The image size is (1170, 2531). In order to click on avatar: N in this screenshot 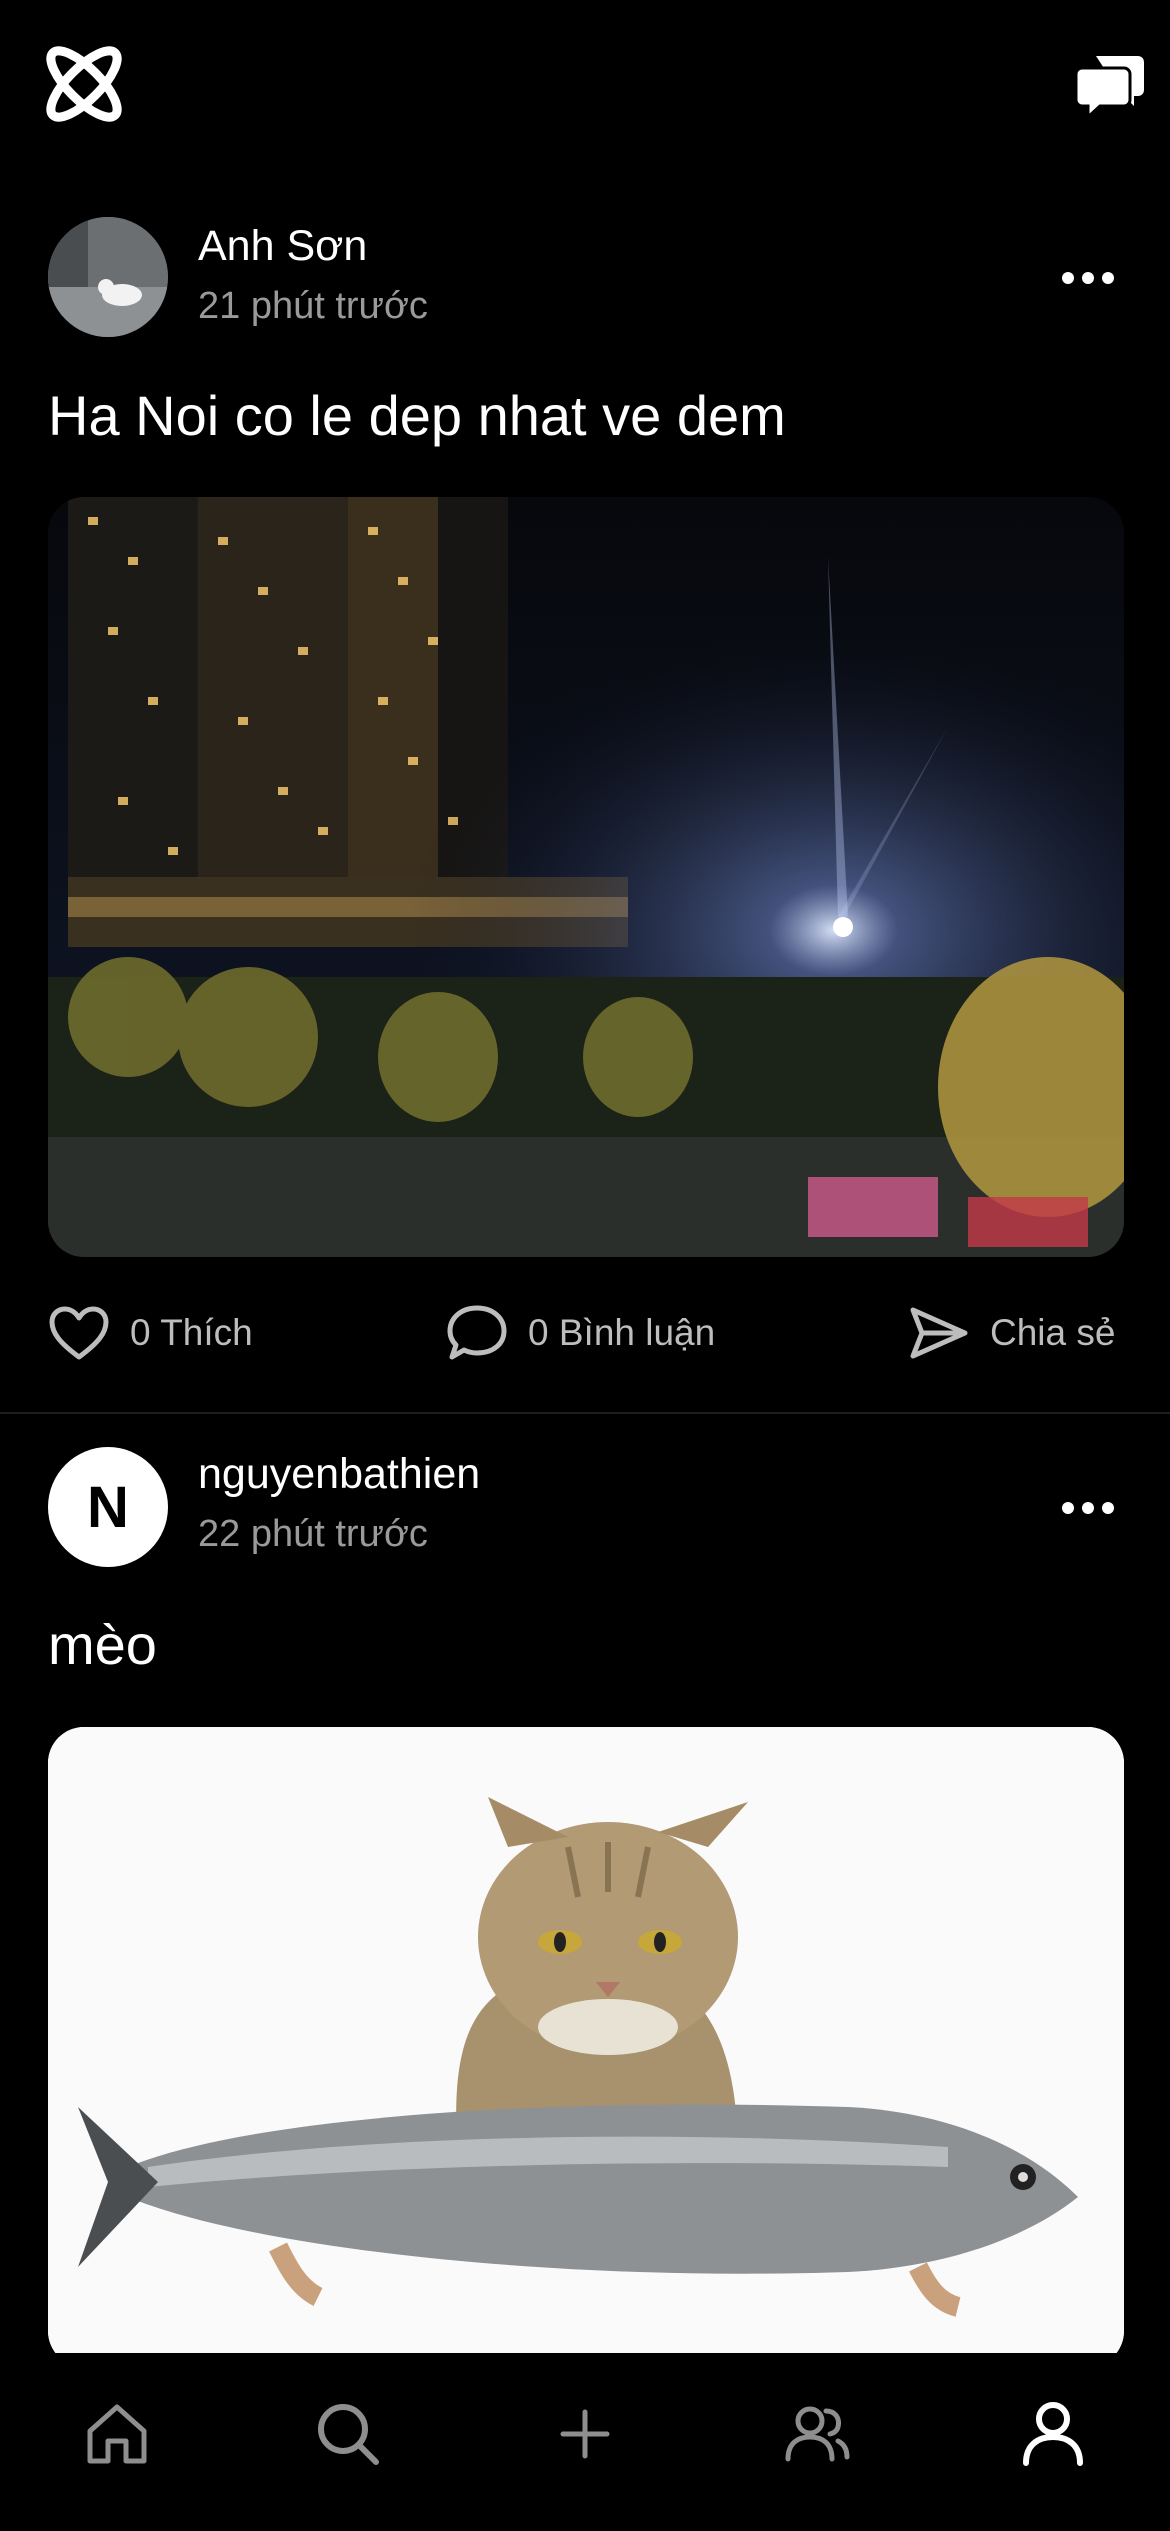, I will do `click(108, 1507)`.